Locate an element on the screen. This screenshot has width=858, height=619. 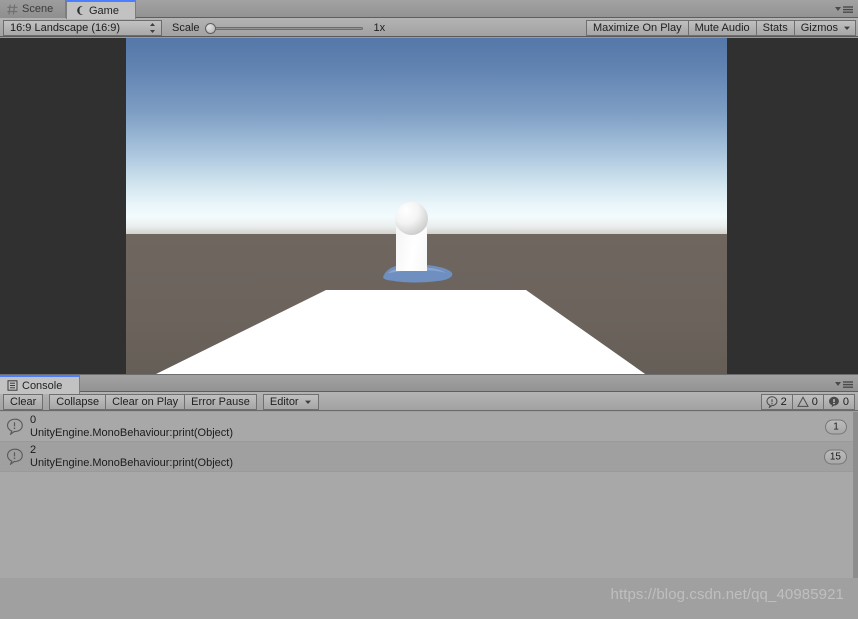
console-counters: 2 0 0 is located at coordinates (807, 402).